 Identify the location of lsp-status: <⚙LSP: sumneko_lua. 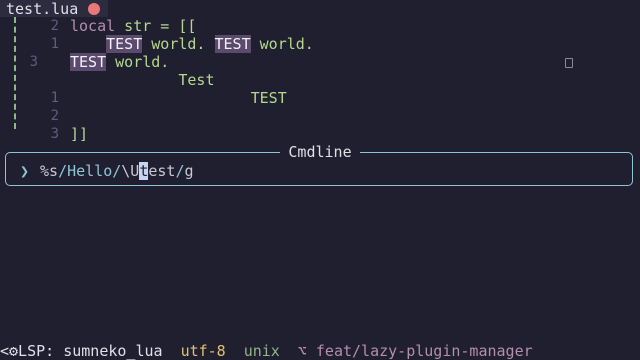
(81, 351).